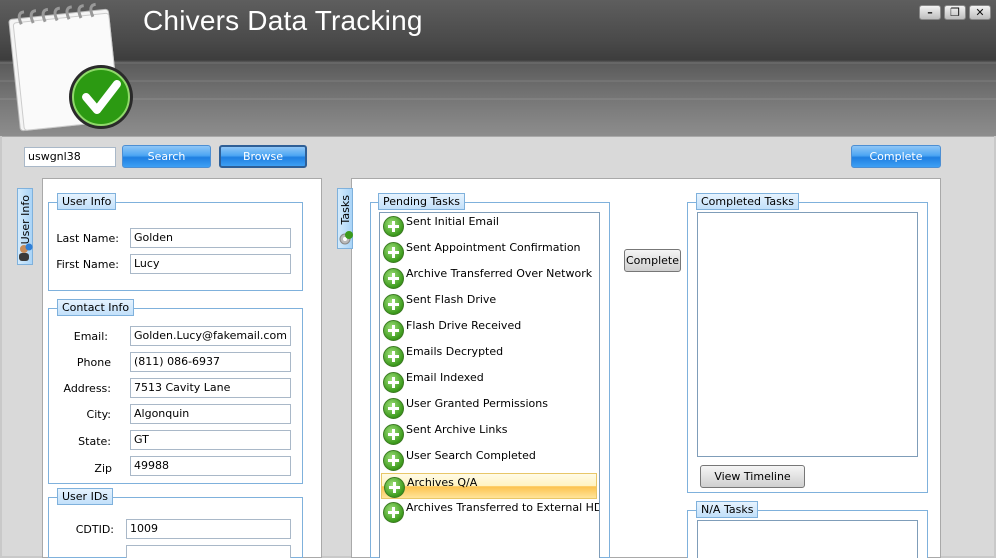 Image resolution: width=996 pixels, height=558 pixels. What do you see at coordinates (451, 299) in the screenshot?
I see `pending-task-label: Sent Flash Drive` at bounding box center [451, 299].